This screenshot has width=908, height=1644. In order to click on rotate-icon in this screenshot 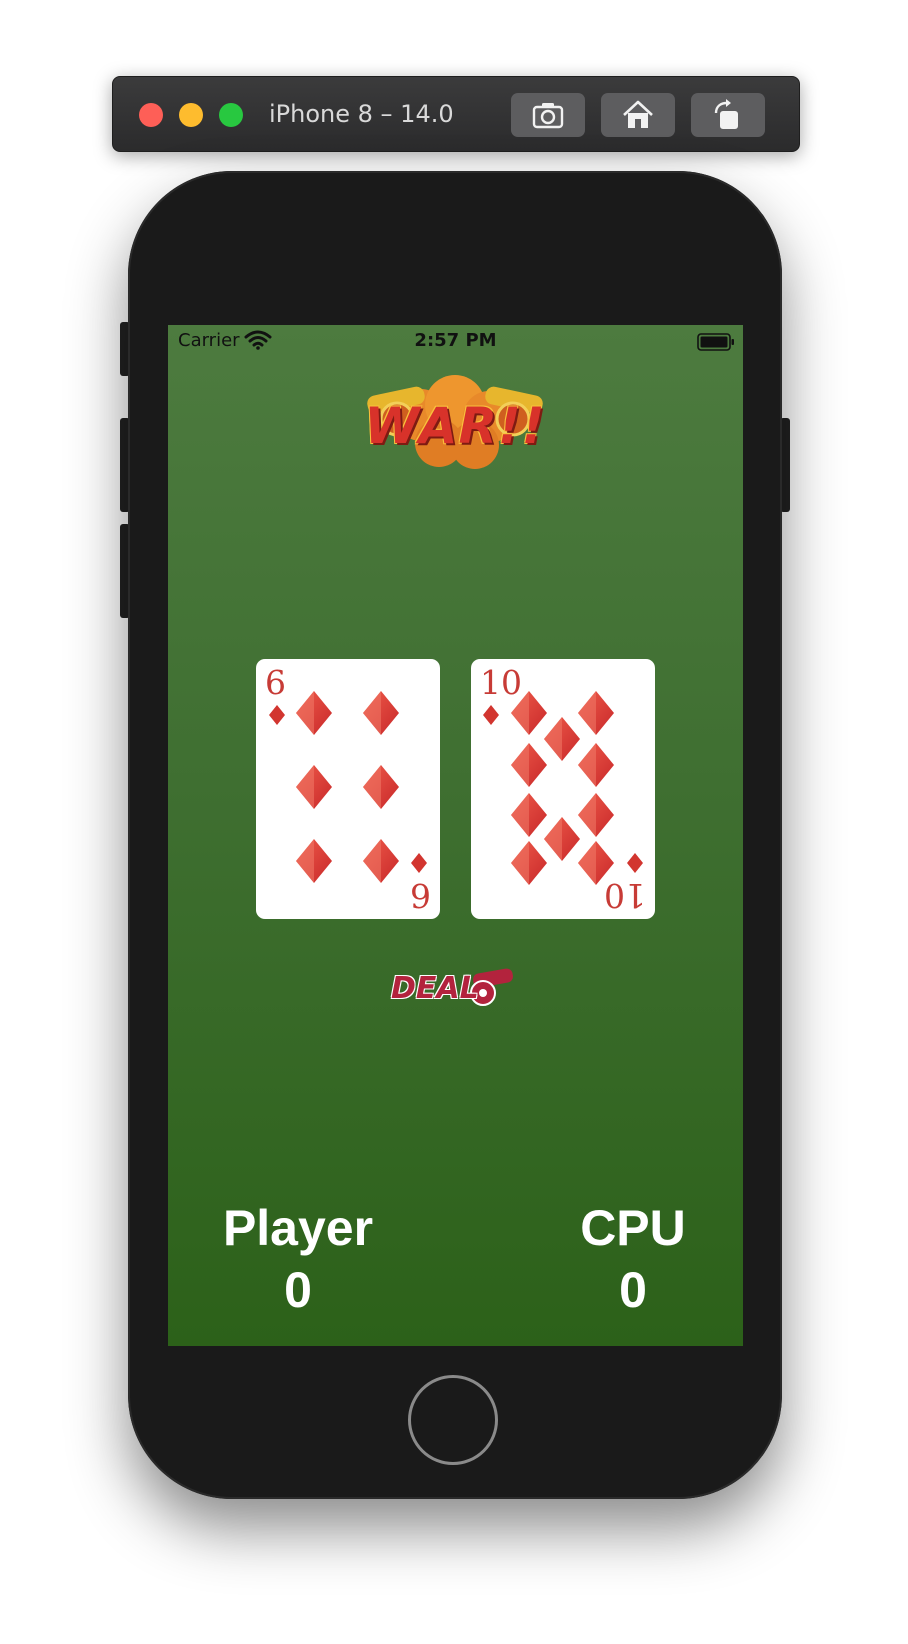, I will do `click(726, 114)`.